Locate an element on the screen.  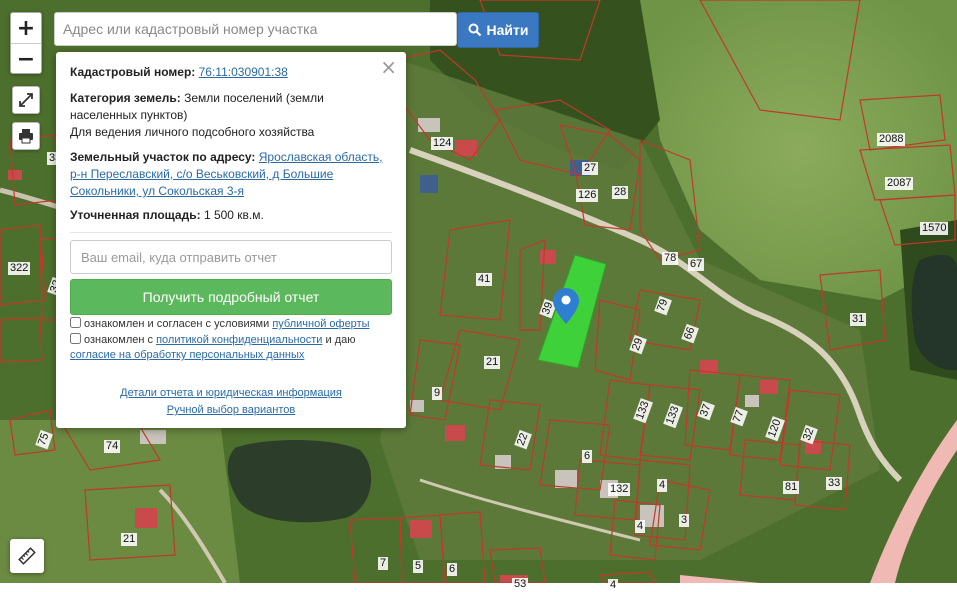
parcel-number-label: 126 is located at coordinates (587, 195).